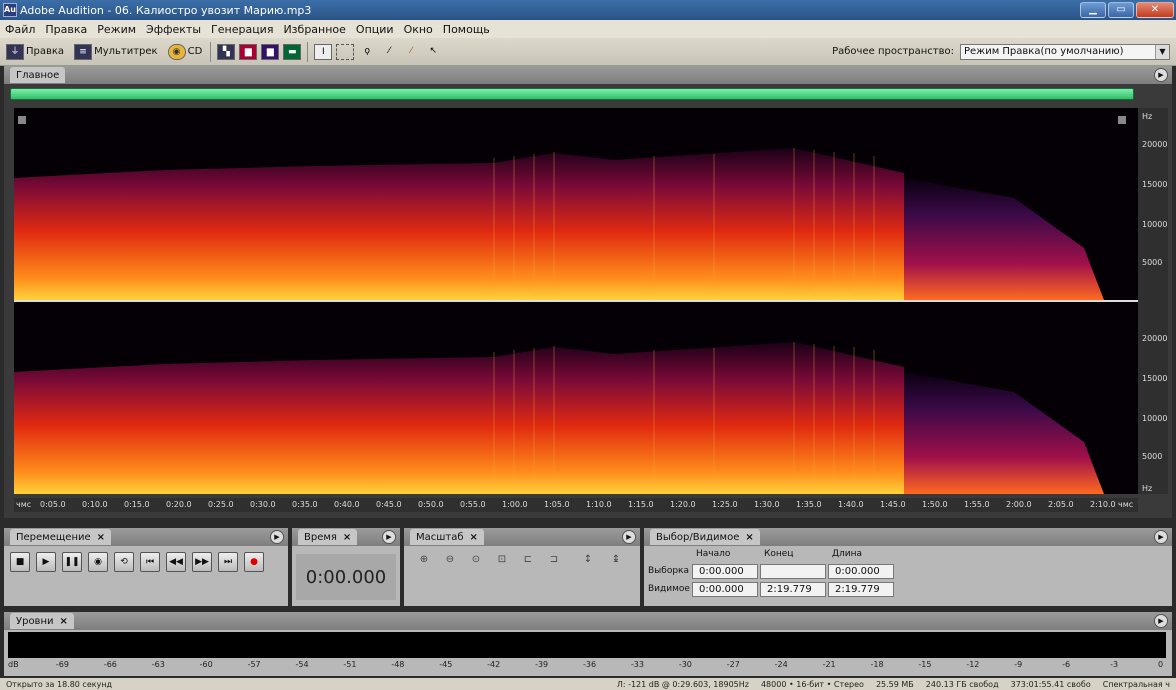 The image size is (1176, 690). What do you see at coordinates (1155, 418) in the screenshot?
I see `freq-tick: 10000` at bounding box center [1155, 418].